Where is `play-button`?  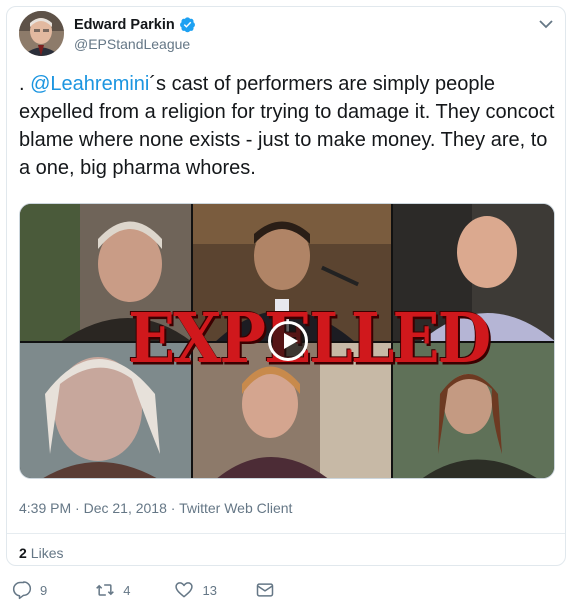 play-button is located at coordinates (288, 341).